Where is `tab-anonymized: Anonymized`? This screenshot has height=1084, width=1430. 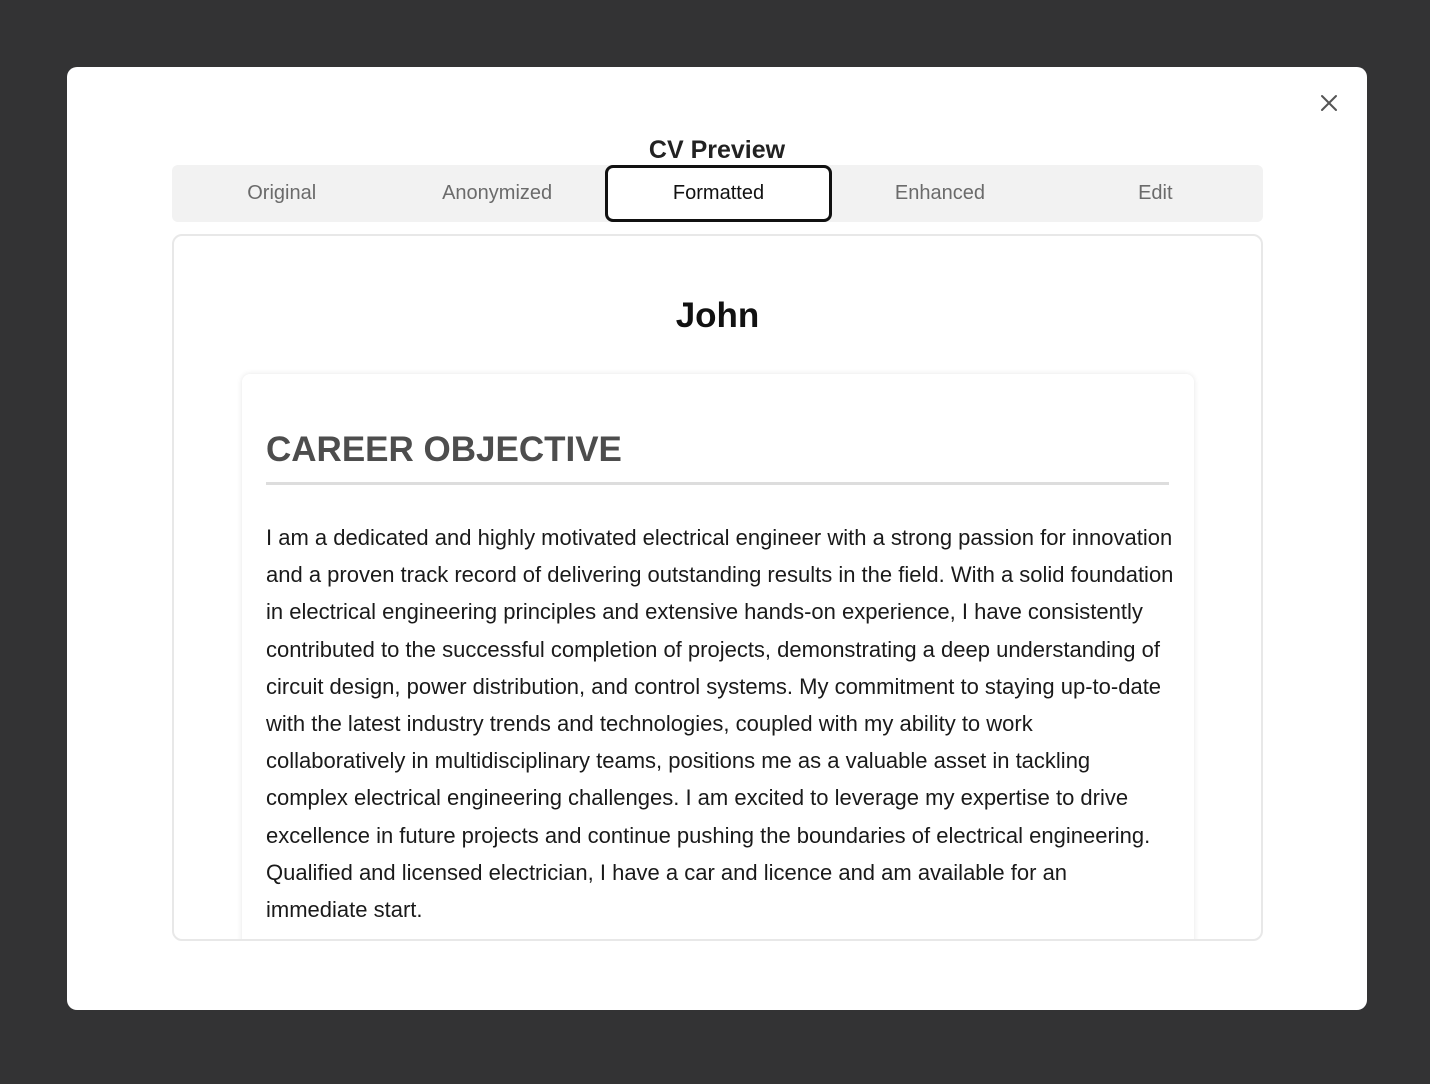
tab-anonymized: Anonymized is located at coordinates (496, 193).